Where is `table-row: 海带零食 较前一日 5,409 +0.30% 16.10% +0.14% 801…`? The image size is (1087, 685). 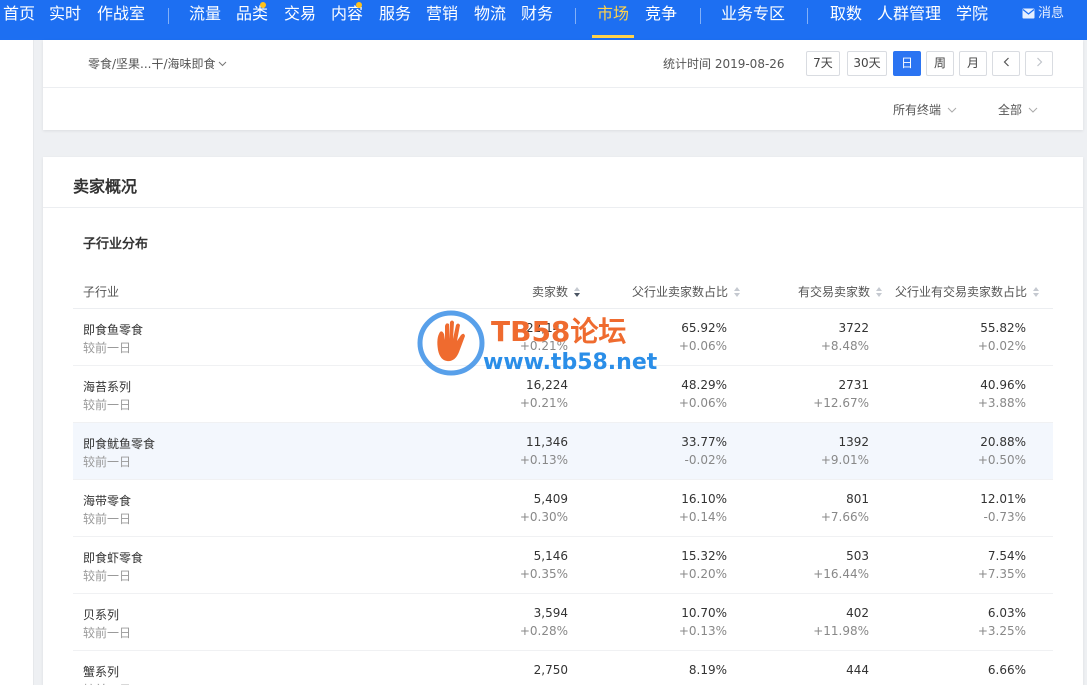
table-row: 海带零食 较前一日 5,409 +0.30% 16.10% +0.14% 801… is located at coordinates (563, 508).